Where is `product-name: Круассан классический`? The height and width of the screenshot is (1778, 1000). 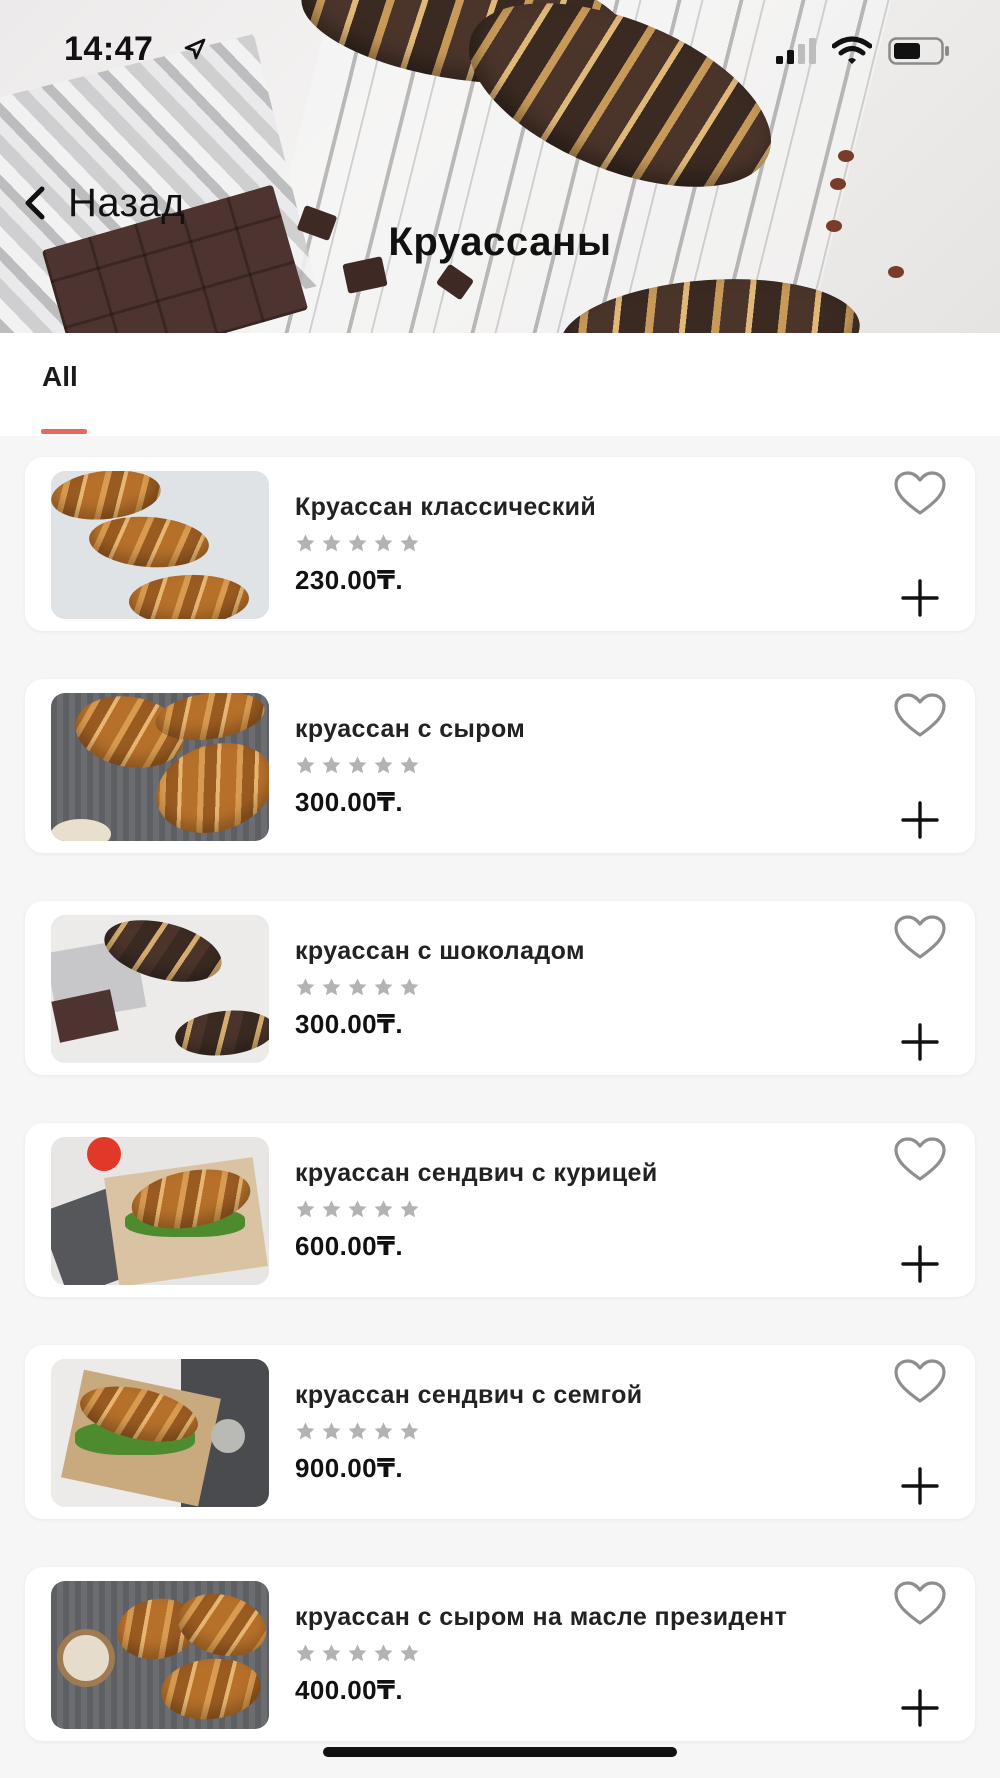 product-name: Круассан классический is located at coordinates (446, 507).